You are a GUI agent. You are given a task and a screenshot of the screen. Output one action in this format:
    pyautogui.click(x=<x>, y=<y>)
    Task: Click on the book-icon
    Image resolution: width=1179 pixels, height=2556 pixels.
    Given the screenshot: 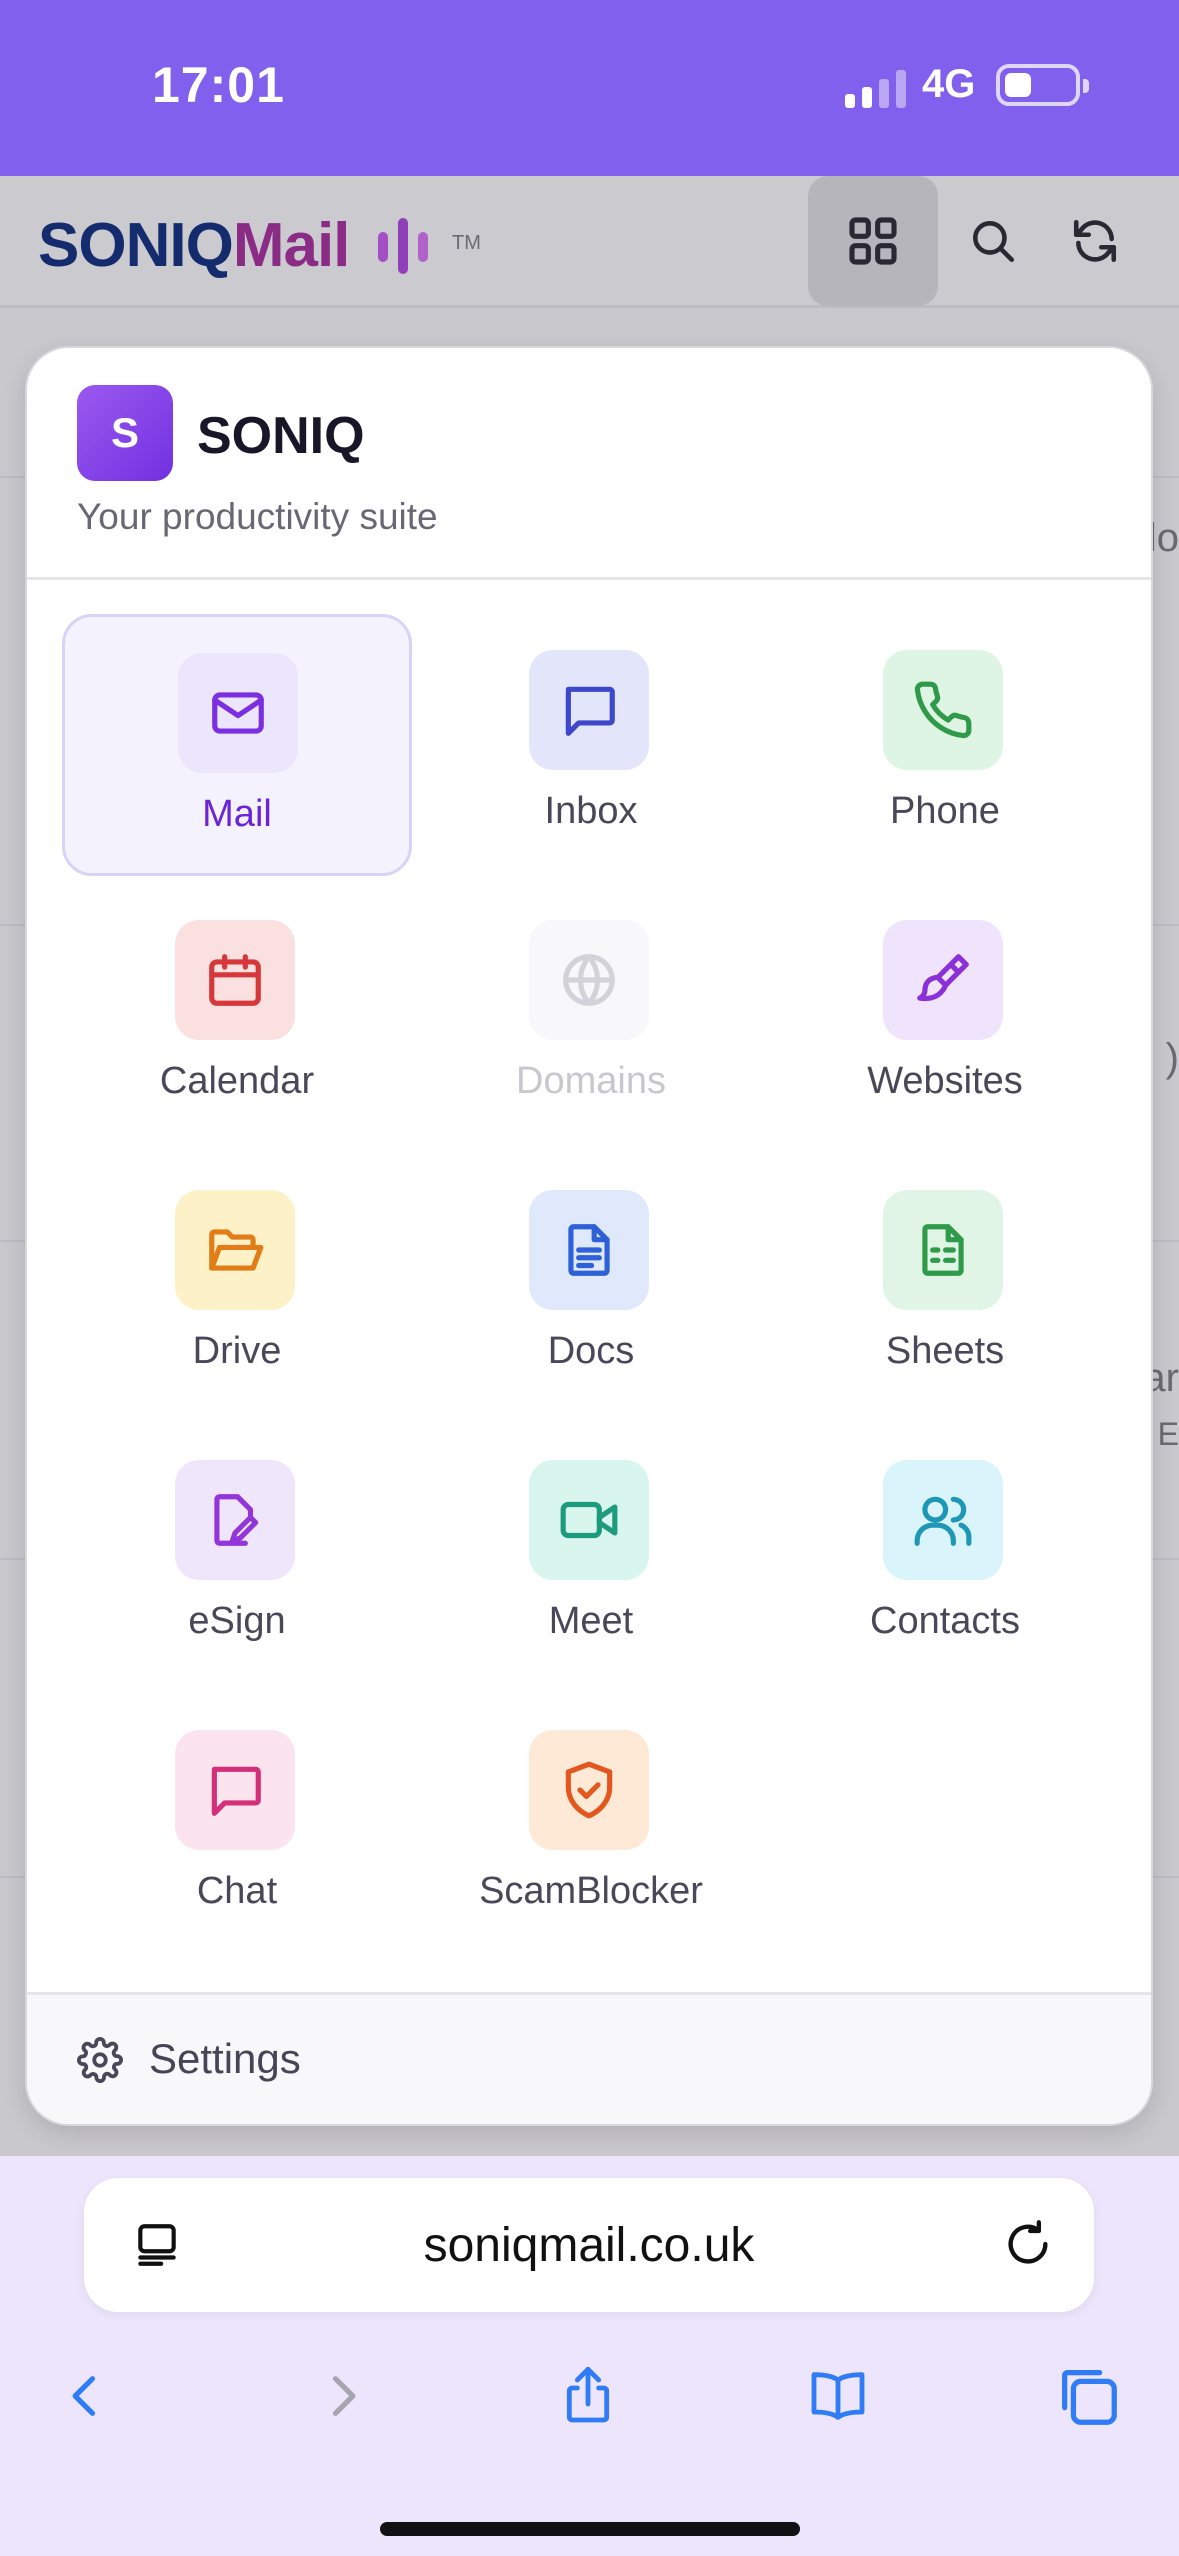 What is the action you would take?
    pyautogui.click(x=838, y=2396)
    